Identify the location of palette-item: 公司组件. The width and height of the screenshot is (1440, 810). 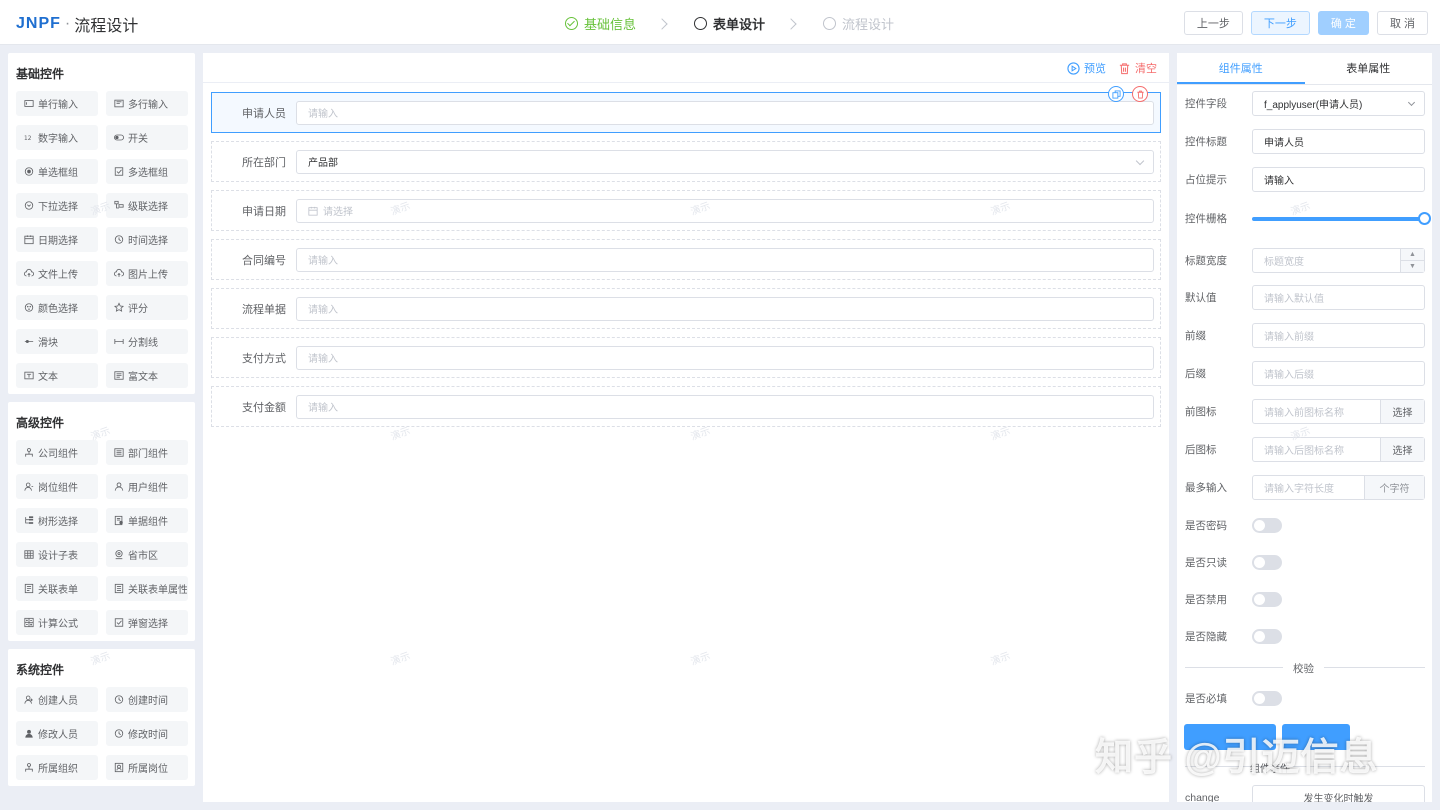
(57, 452).